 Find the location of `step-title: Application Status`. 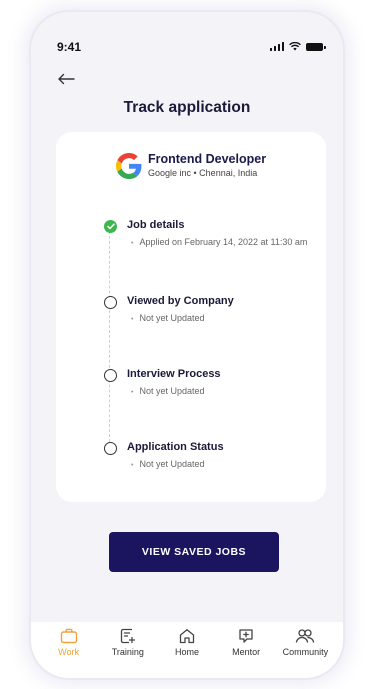

step-title: Application Status is located at coordinates (175, 447).